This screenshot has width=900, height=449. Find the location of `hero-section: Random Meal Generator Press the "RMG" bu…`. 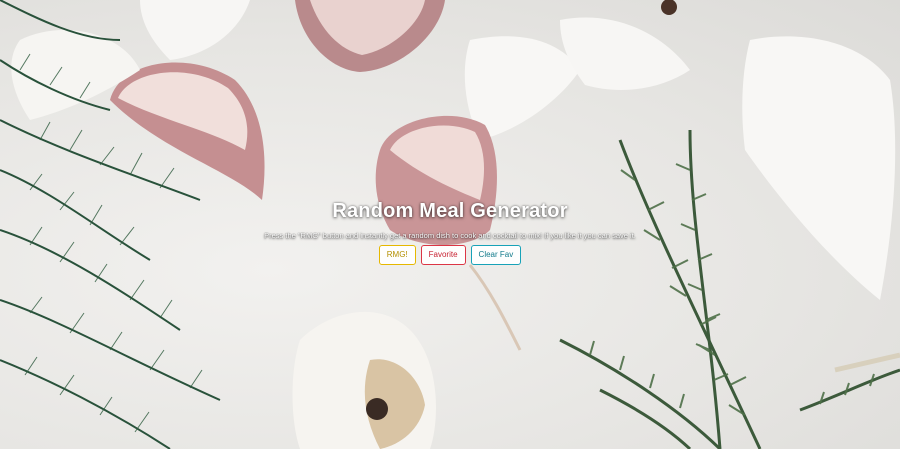

hero-section: Random Meal Generator Press the "RMG" bu… is located at coordinates (450, 232).